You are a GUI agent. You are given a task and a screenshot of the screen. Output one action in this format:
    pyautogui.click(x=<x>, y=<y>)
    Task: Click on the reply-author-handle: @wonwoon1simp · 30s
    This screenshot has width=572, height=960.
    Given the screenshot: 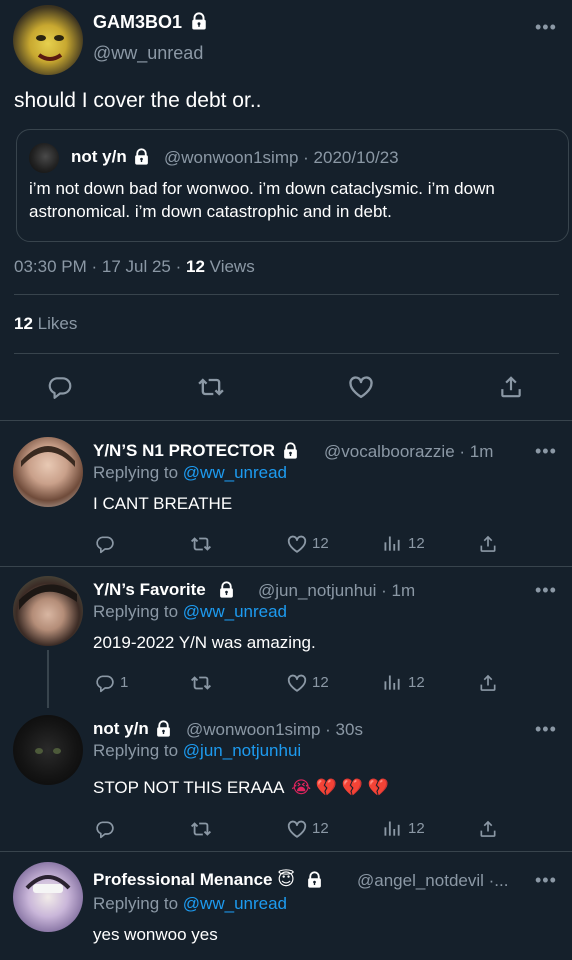 What is the action you would take?
    pyautogui.click(x=274, y=730)
    